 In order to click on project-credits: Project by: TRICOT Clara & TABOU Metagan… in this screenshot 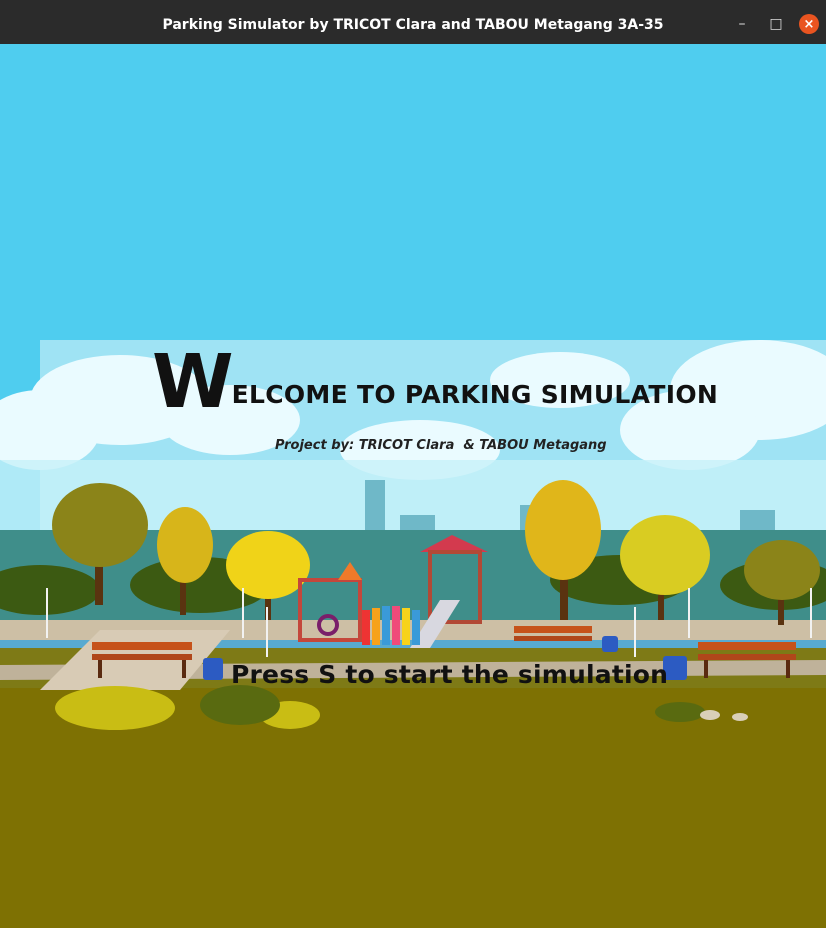, I will do `click(441, 445)`.